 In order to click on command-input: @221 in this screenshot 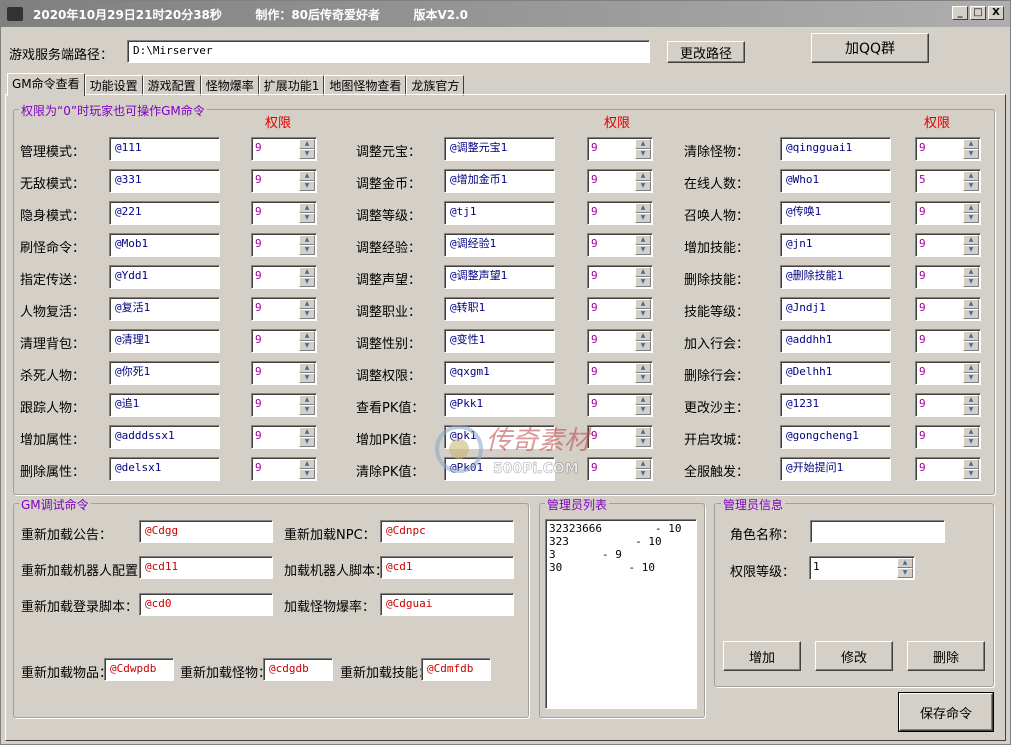, I will do `click(164, 213)`.